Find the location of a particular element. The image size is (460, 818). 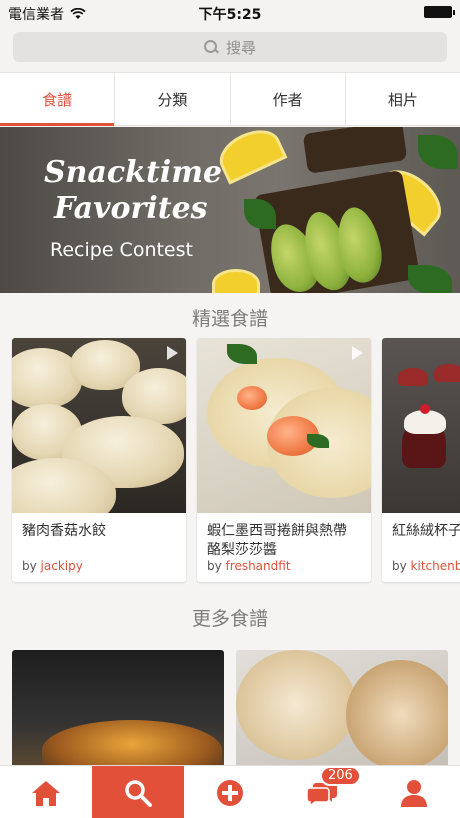

clock: 下午5:25 is located at coordinates (230, 15).